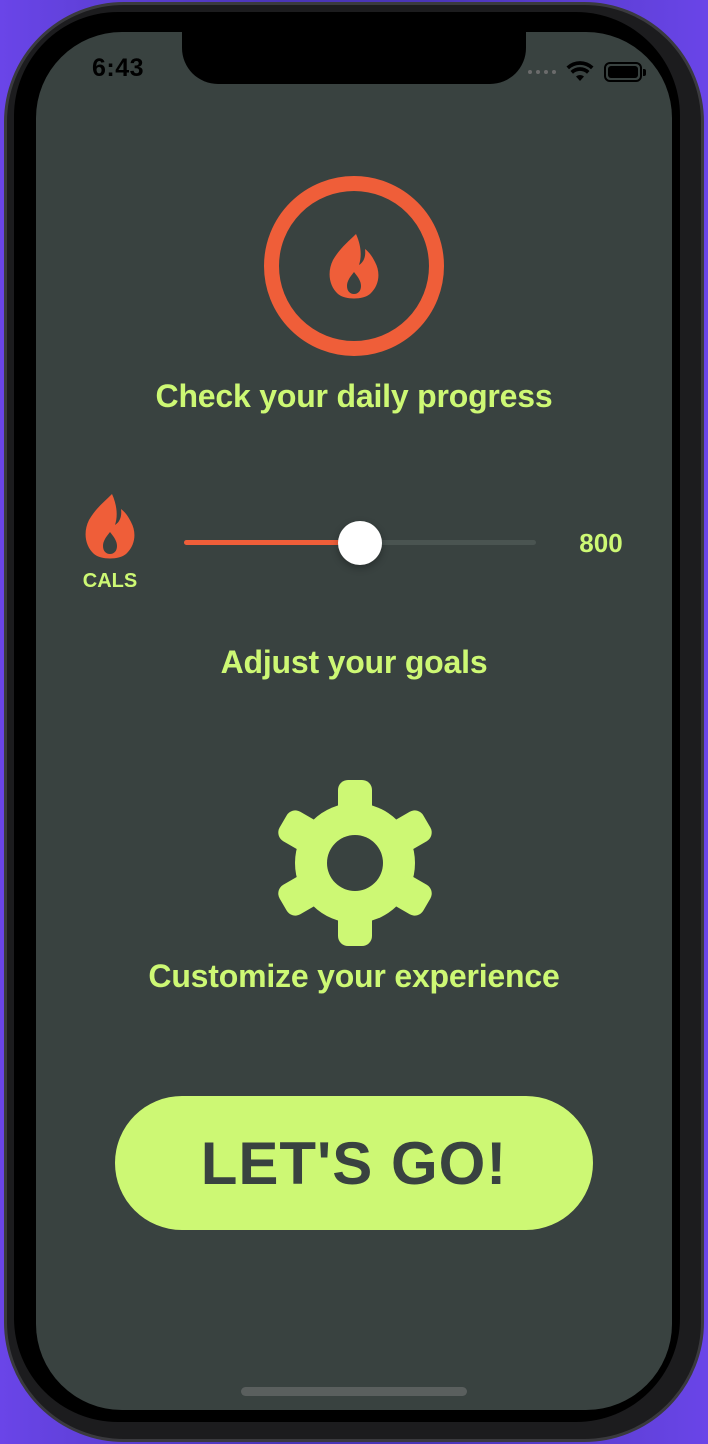 This screenshot has height=1444, width=708. Describe the element at coordinates (354, 396) in the screenshot. I see `progress-caption: Check your daily progress` at that location.